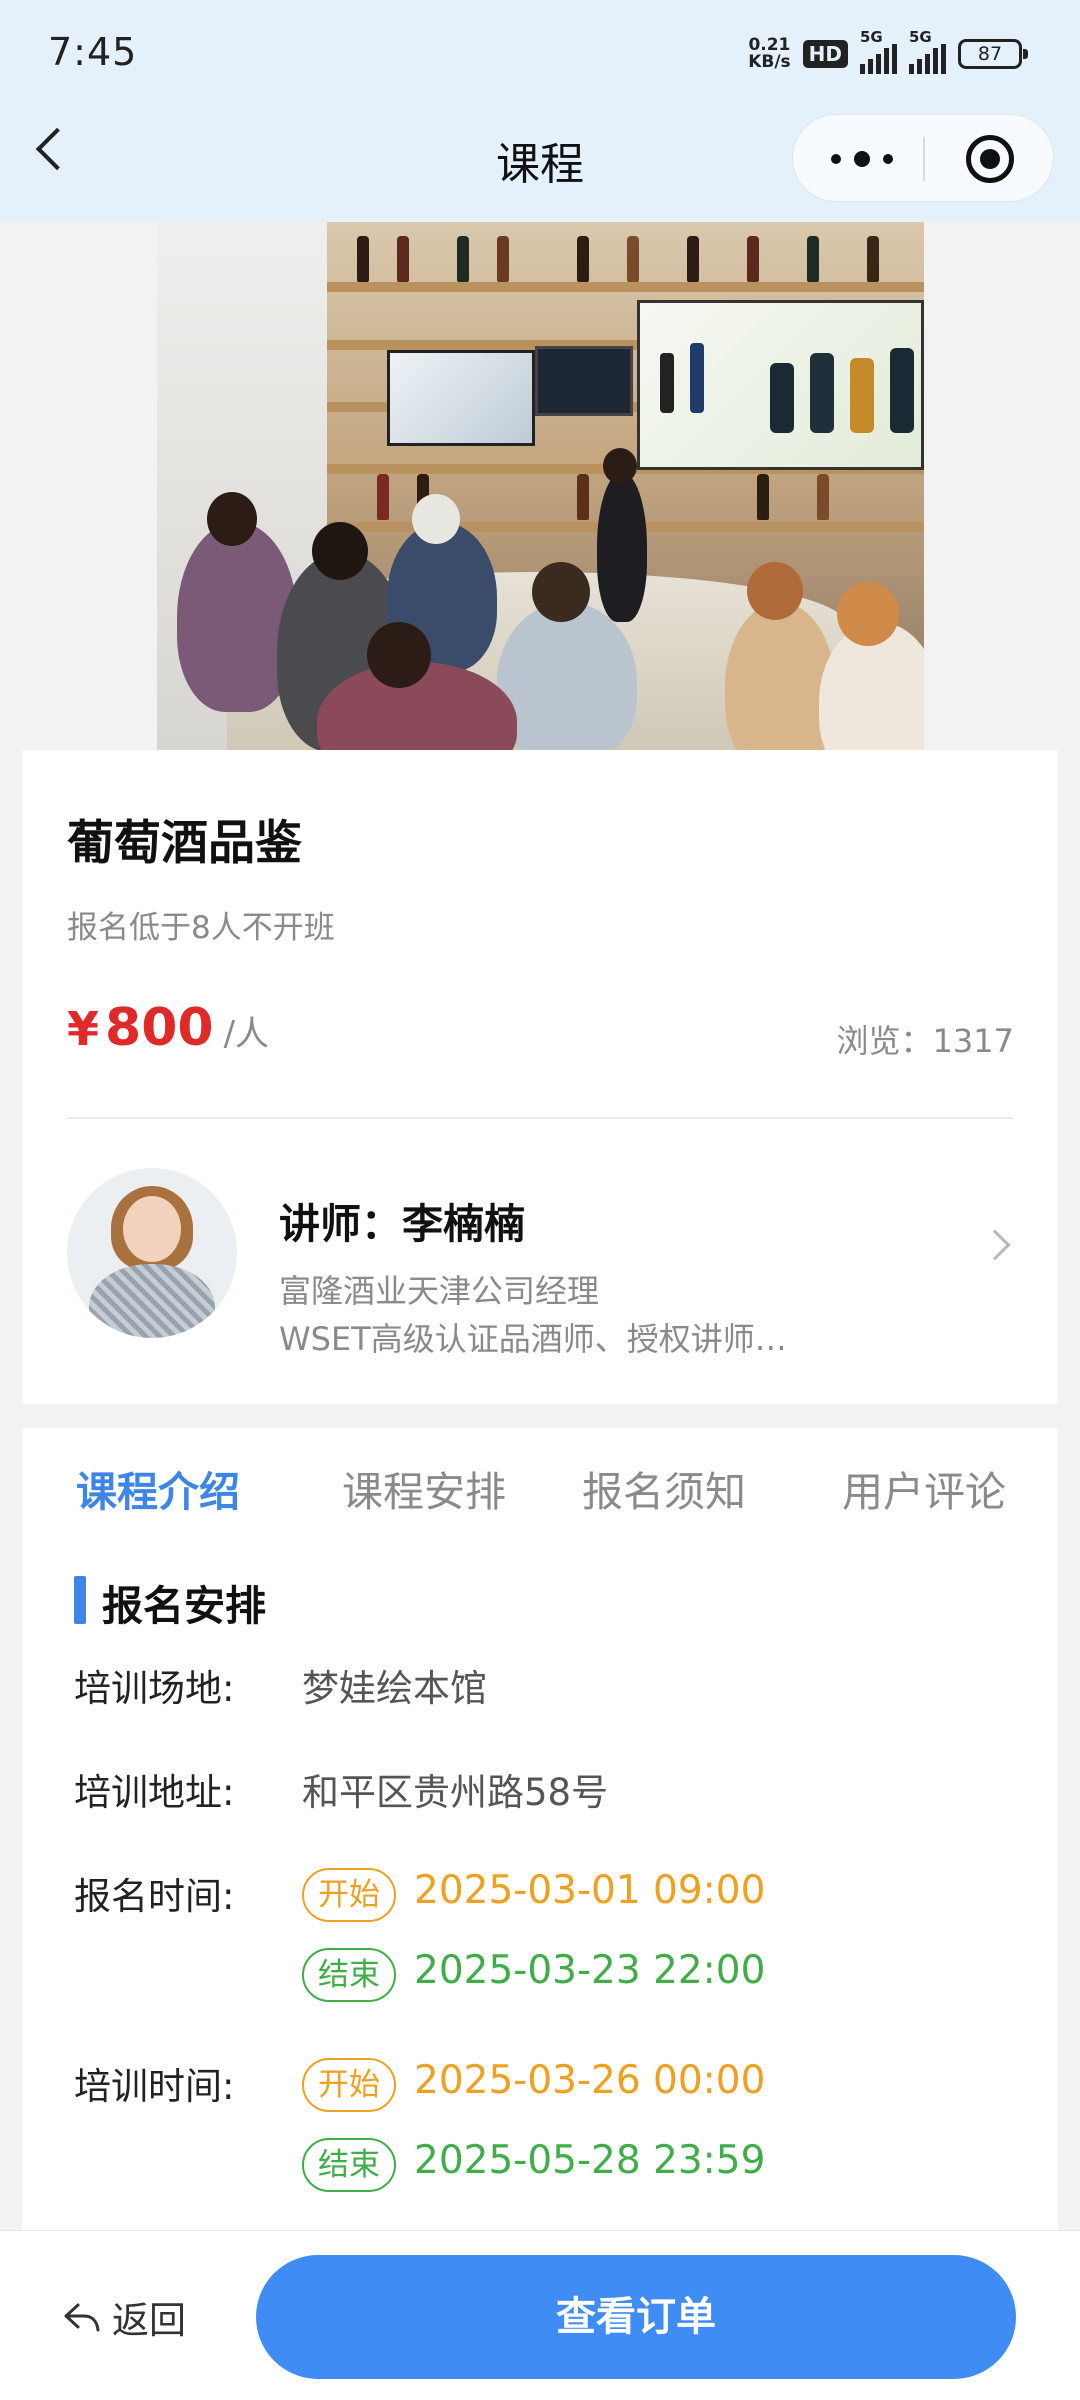  What do you see at coordinates (201, 928) in the screenshot?
I see `course-note: 报名低于8人不开班` at bounding box center [201, 928].